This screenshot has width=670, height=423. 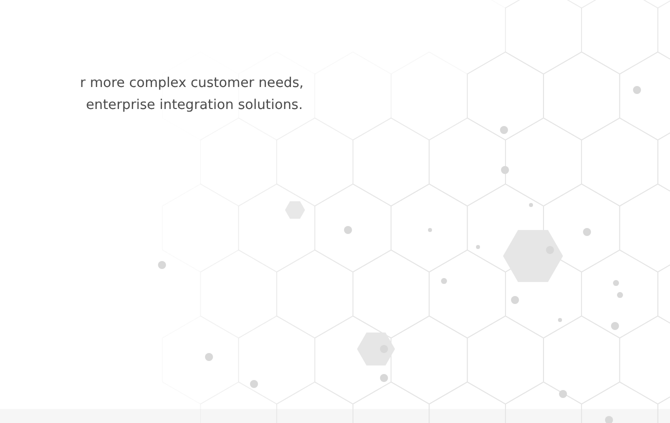 What do you see at coordinates (194, 105) in the screenshot?
I see `intro-text-line: enterprise integration solutions.` at bounding box center [194, 105].